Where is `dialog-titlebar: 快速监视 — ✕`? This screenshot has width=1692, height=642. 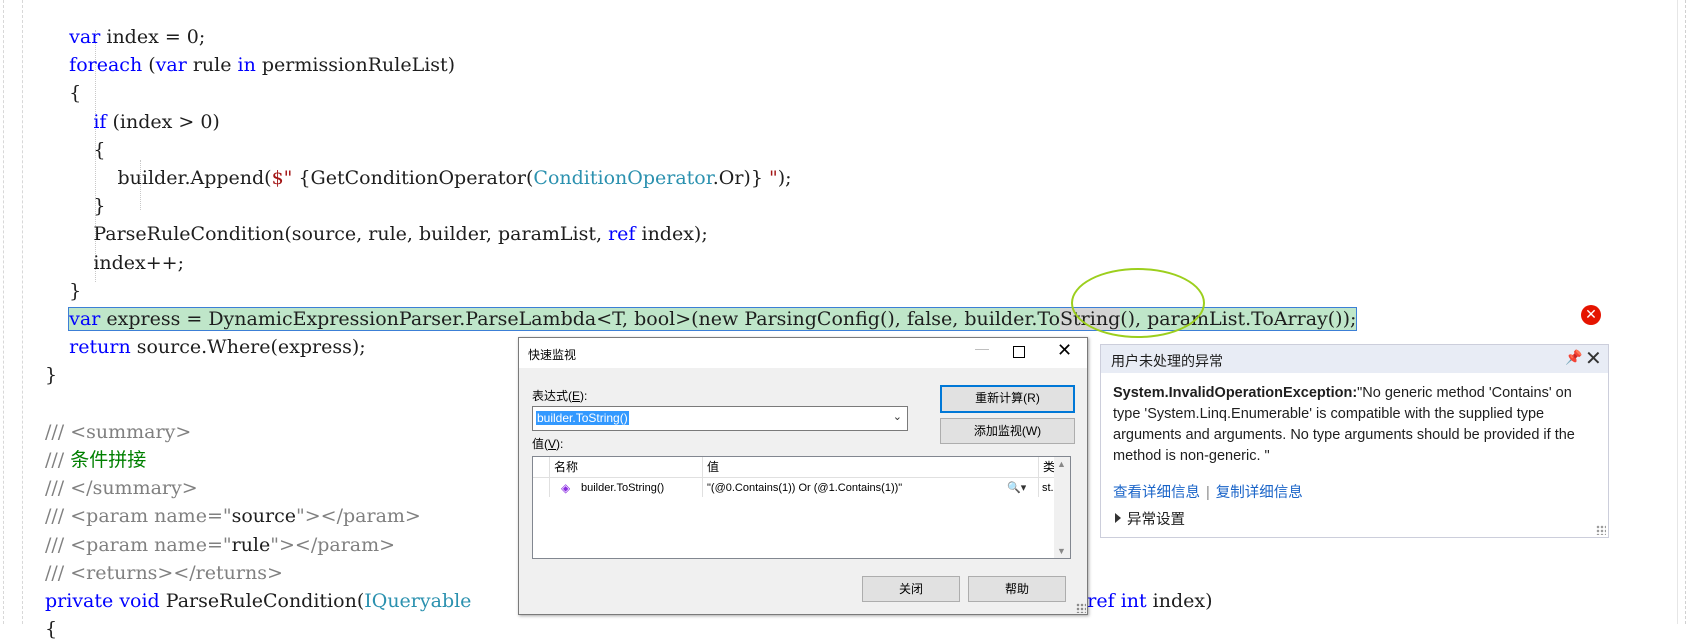 dialog-titlebar: 快速监视 — ✕ is located at coordinates (803, 353).